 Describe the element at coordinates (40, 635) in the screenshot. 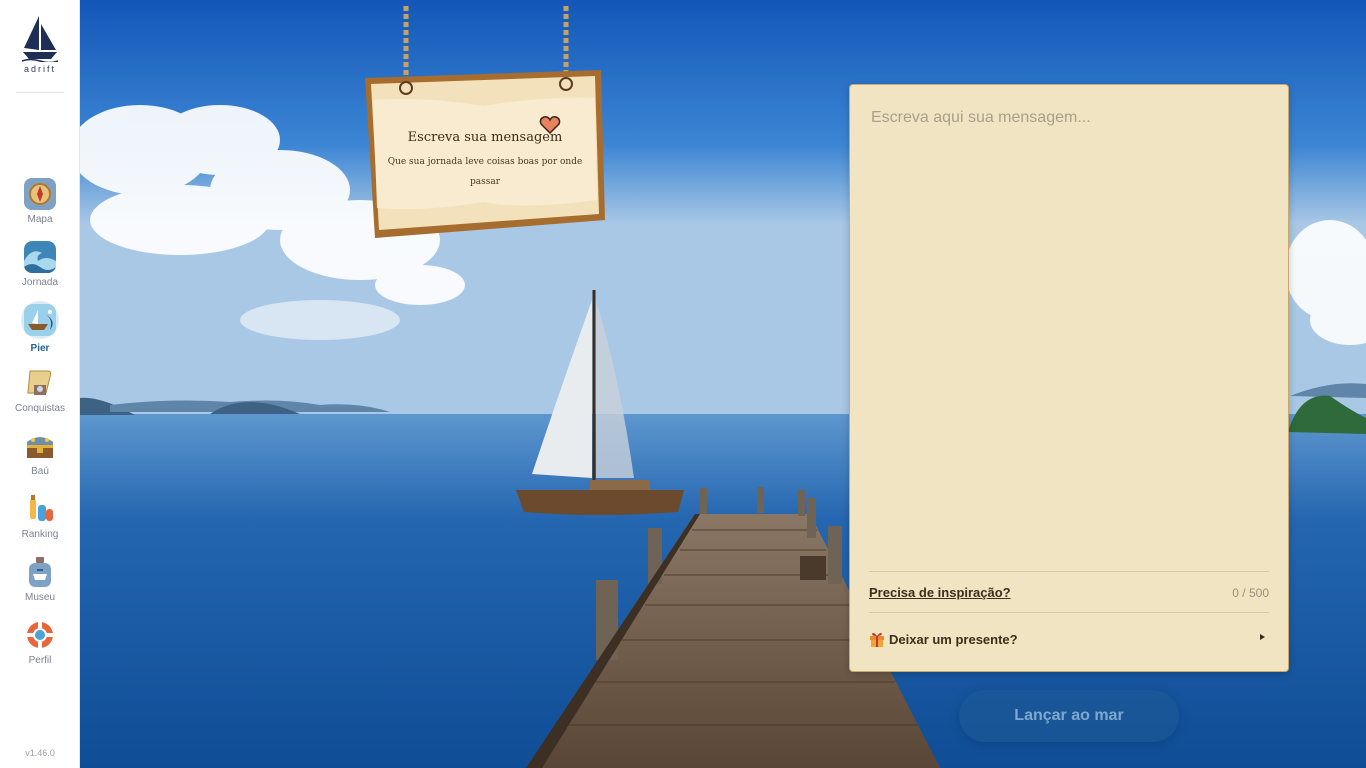

I see `lifebuoy-icon` at that location.